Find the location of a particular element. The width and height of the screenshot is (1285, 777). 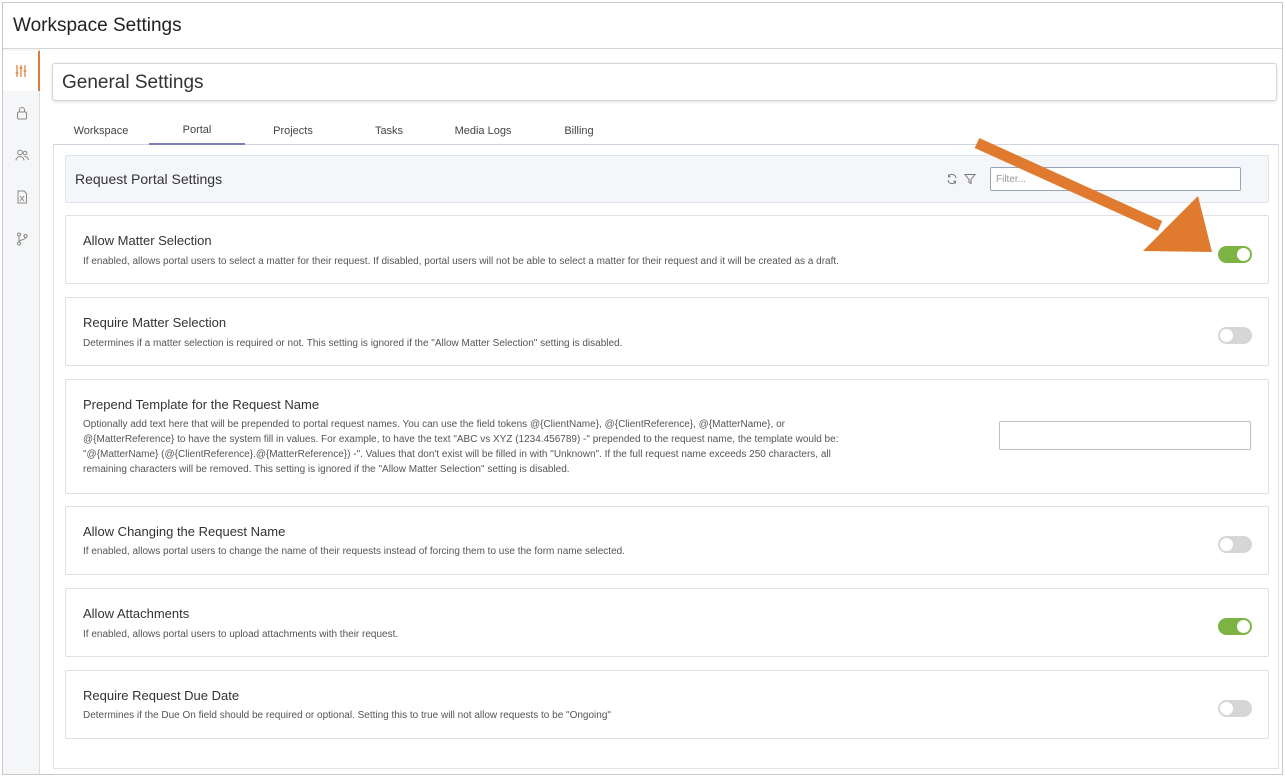

allow-matter-selection-toggle is located at coordinates (1235, 254).